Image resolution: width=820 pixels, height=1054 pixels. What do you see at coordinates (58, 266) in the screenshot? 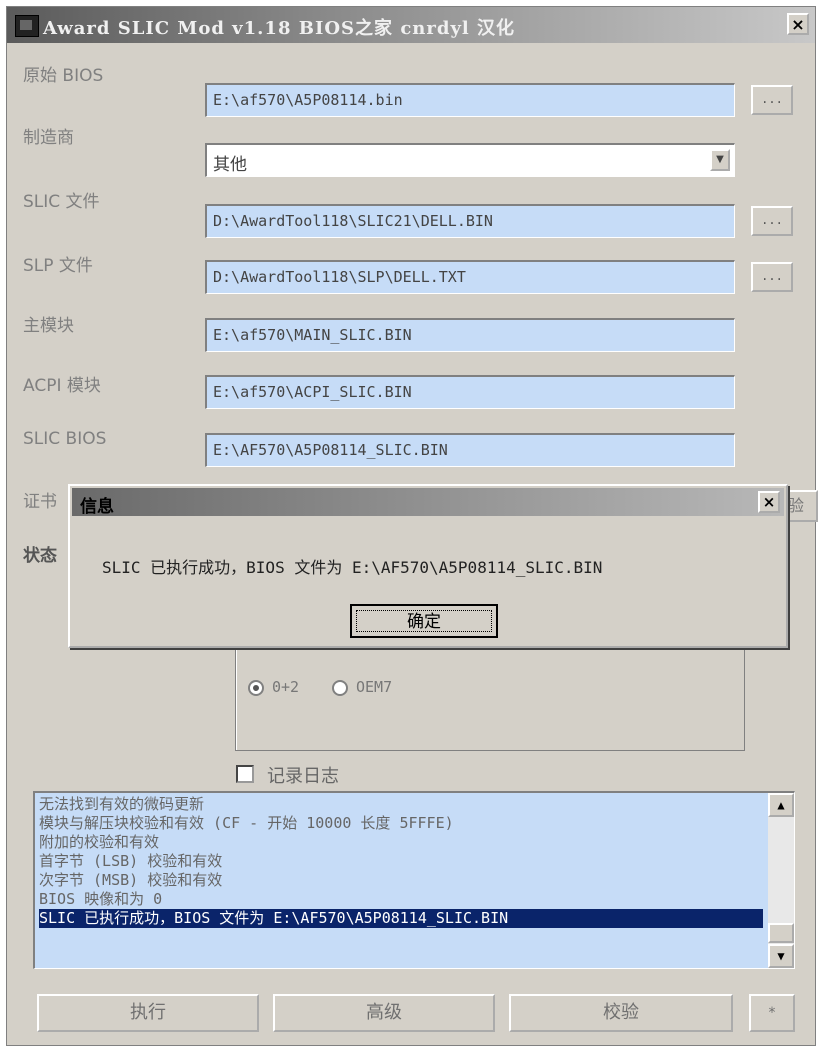
I see `slp-file-label: SLP 文件` at bounding box center [58, 266].